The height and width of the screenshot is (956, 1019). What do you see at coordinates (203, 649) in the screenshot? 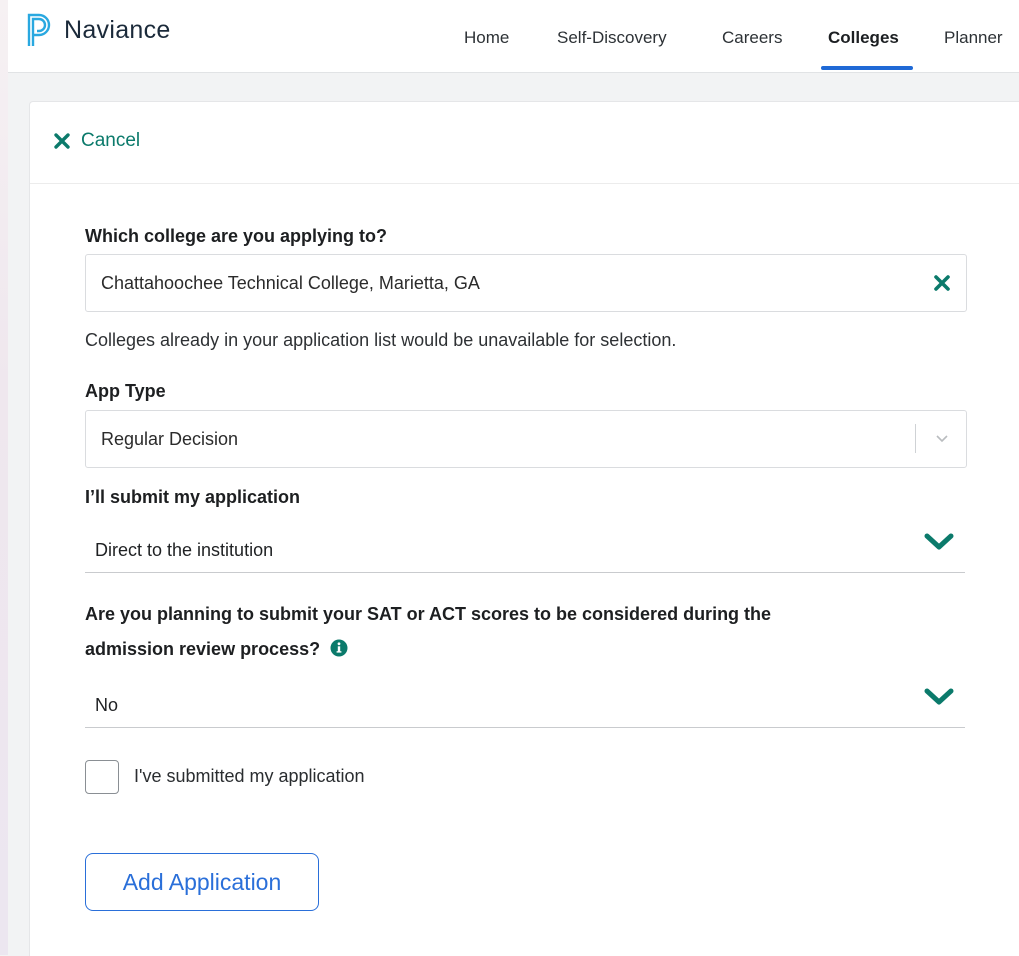
I see `test-scores-label-line2: admission review process?` at bounding box center [203, 649].